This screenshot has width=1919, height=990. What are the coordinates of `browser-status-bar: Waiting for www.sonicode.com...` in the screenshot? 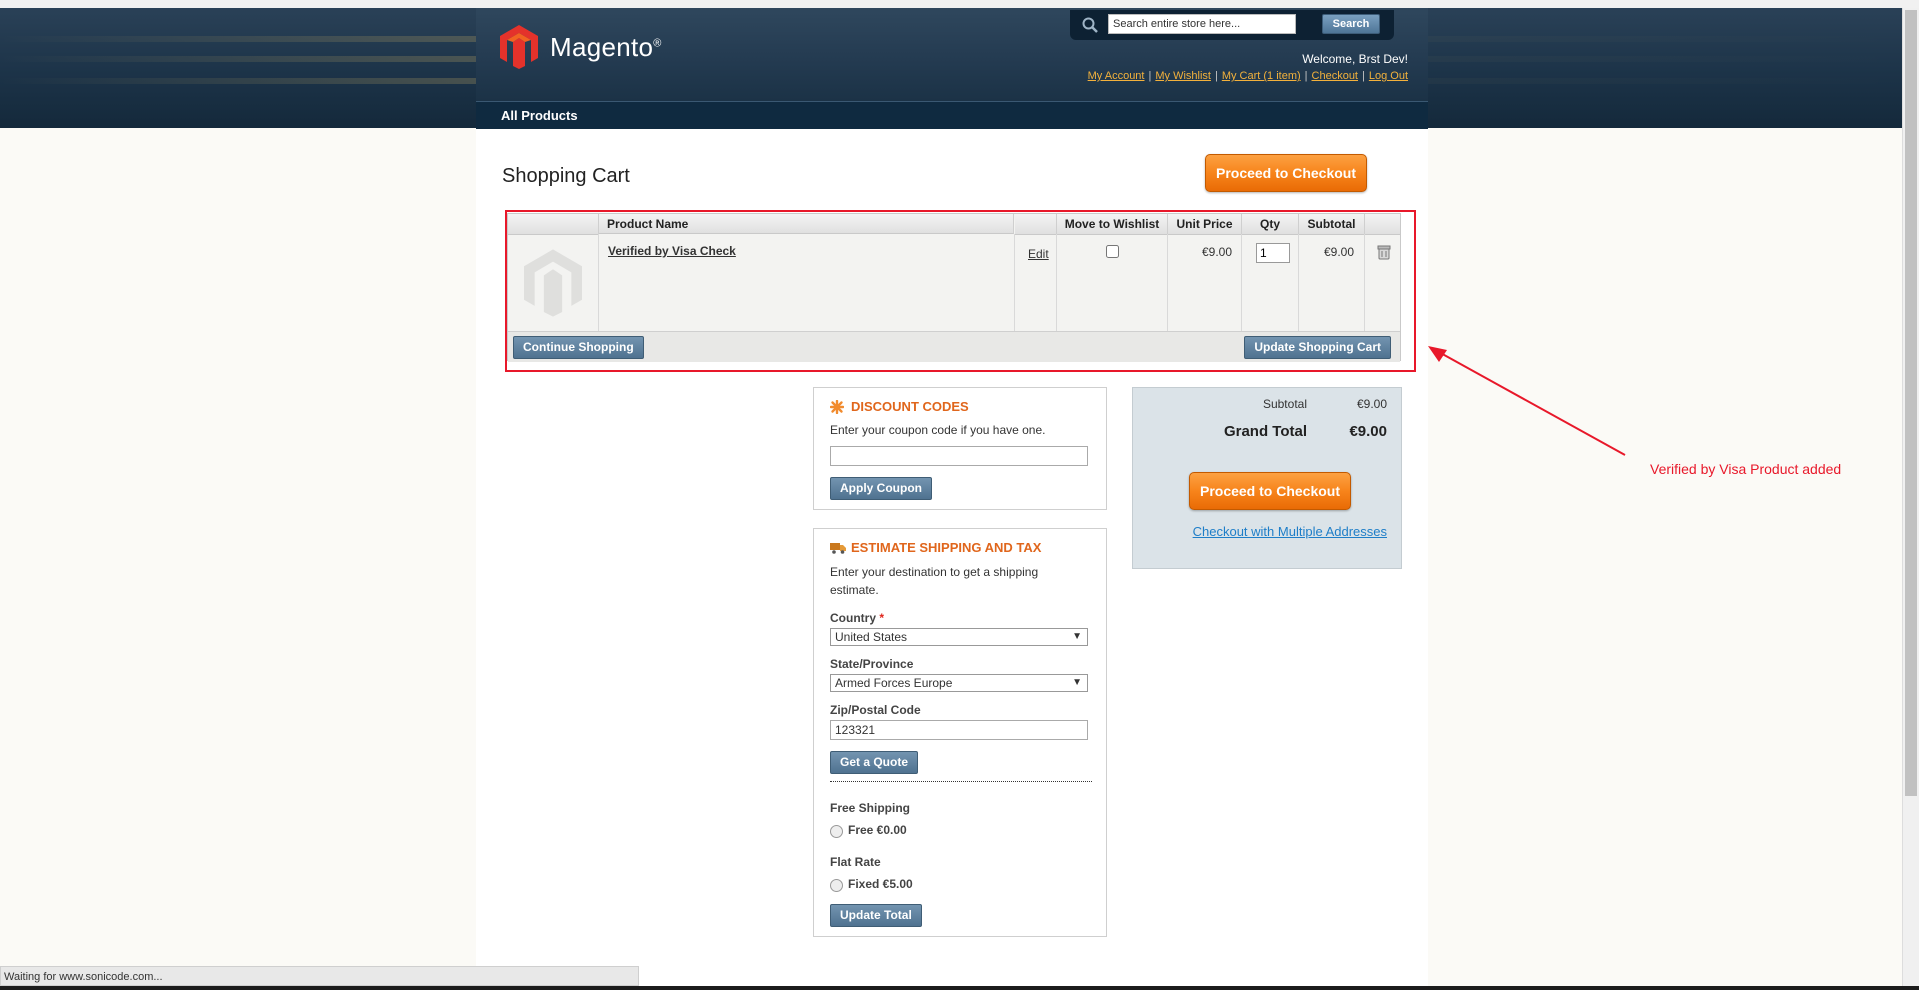 It's located at (319, 976).